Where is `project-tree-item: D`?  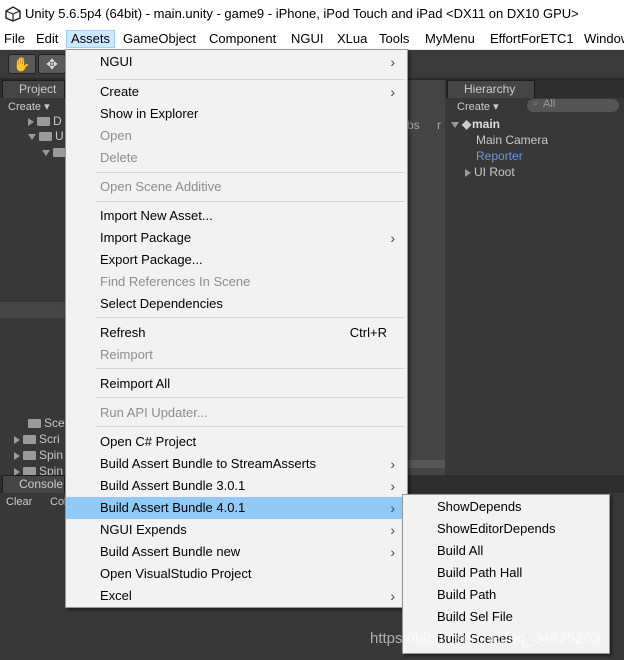 project-tree-item: D is located at coordinates (45, 121).